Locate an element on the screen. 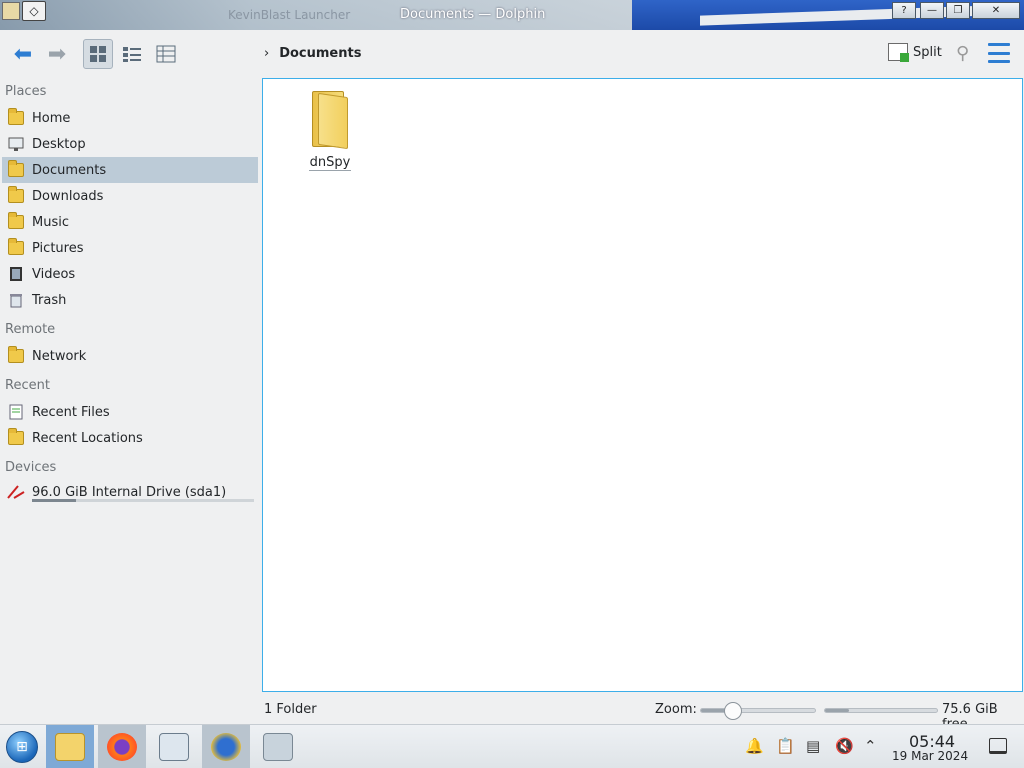 The width and height of the screenshot is (1024, 768). trash-icon is located at coordinates (16, 300).